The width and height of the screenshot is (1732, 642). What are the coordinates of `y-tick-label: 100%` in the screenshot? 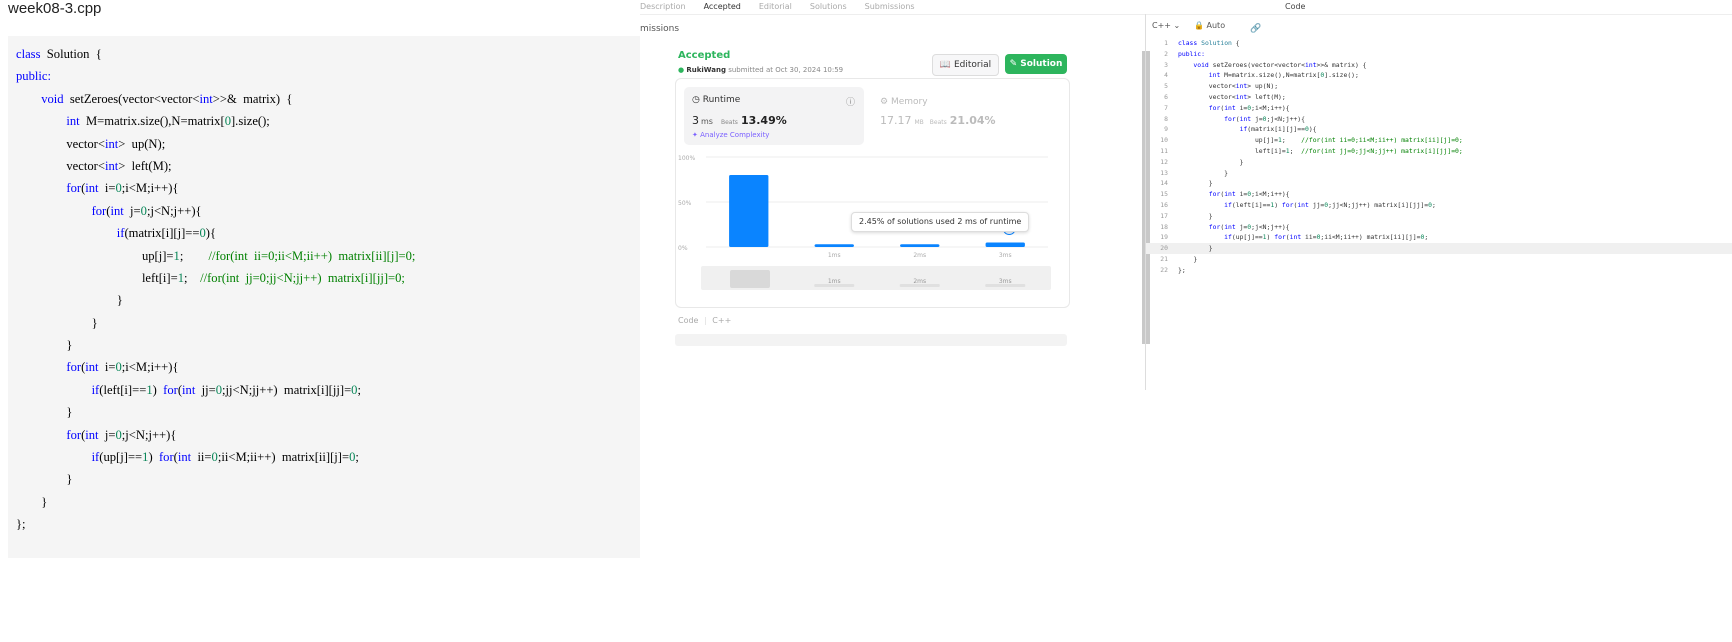 It's located at (686, 158).